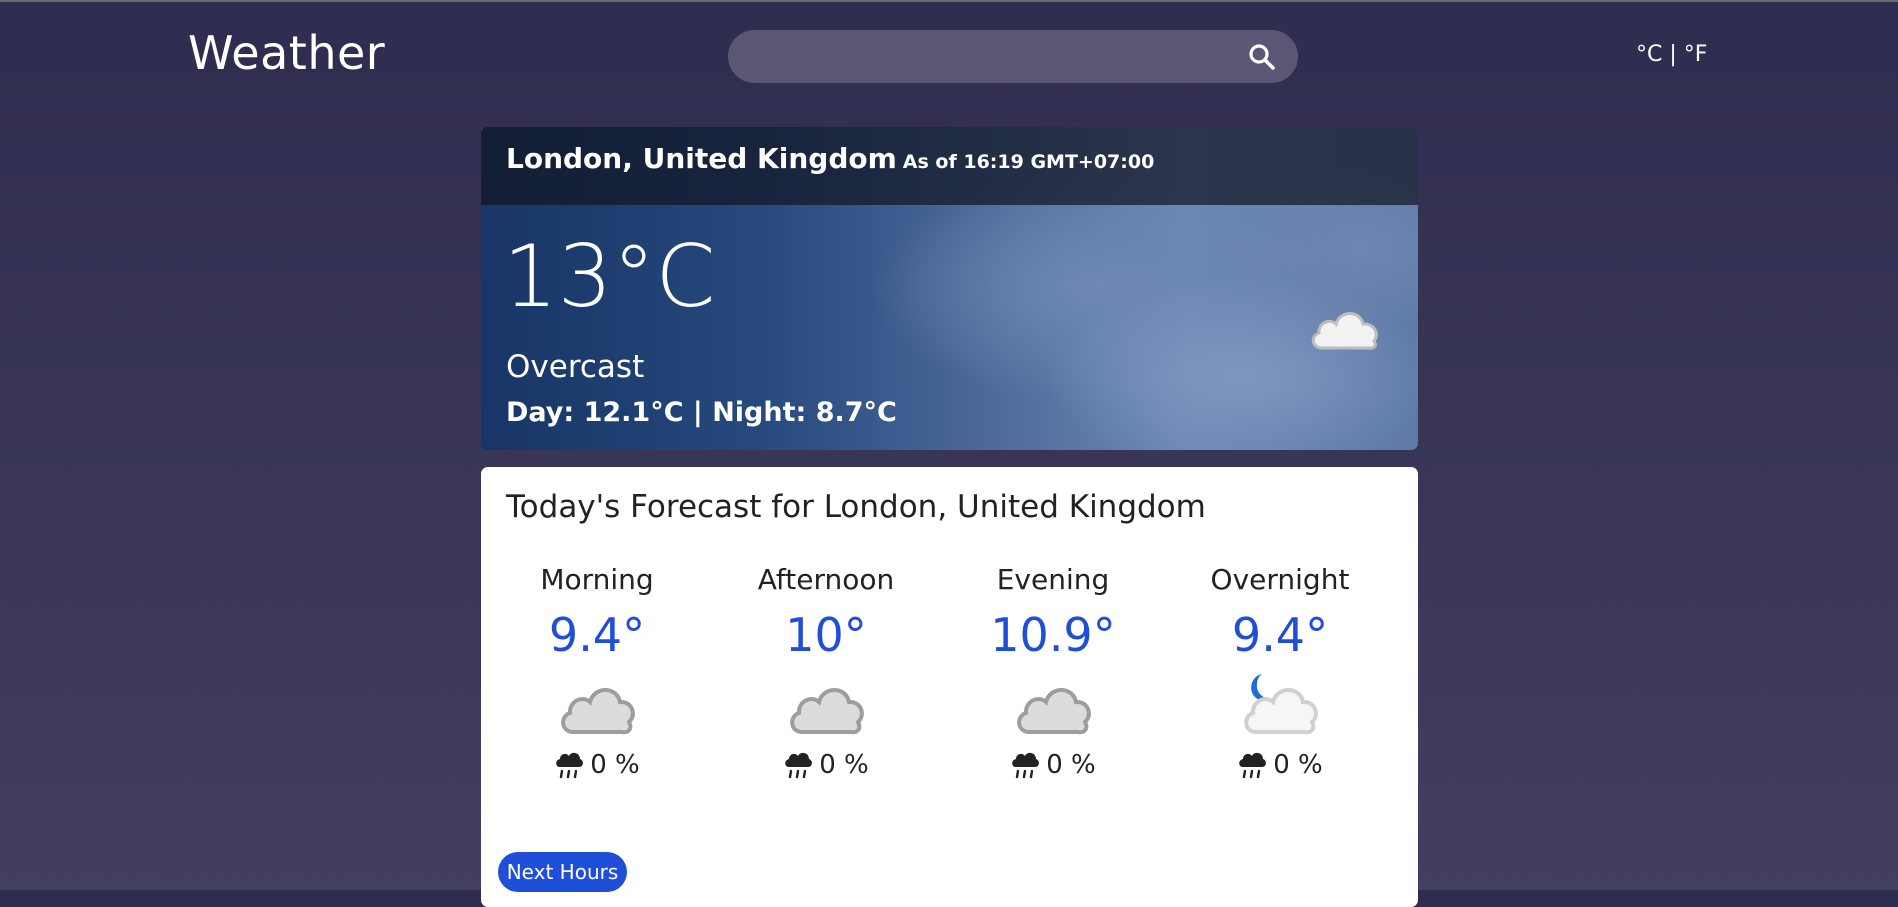 The width and height of the screenshot is (1898, 907). I want to click on forecast-period-overnight: Overnight 9.4° 0 %, so click(1280, 671).